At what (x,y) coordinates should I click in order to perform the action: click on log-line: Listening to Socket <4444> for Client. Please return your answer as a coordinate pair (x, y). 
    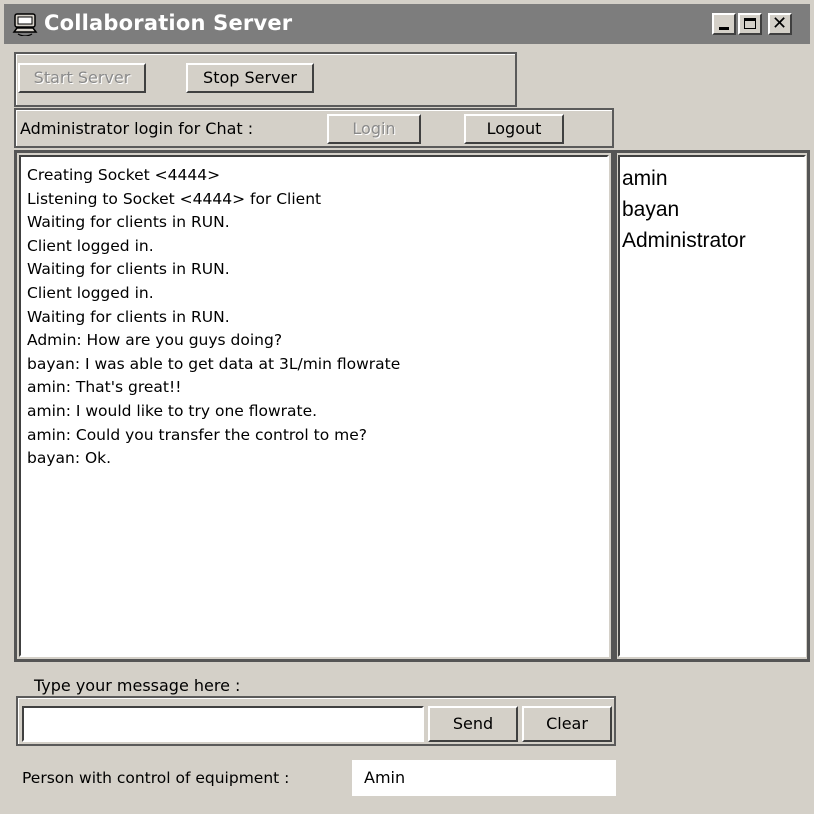
    Looking at the image, I should click on (174, 198).